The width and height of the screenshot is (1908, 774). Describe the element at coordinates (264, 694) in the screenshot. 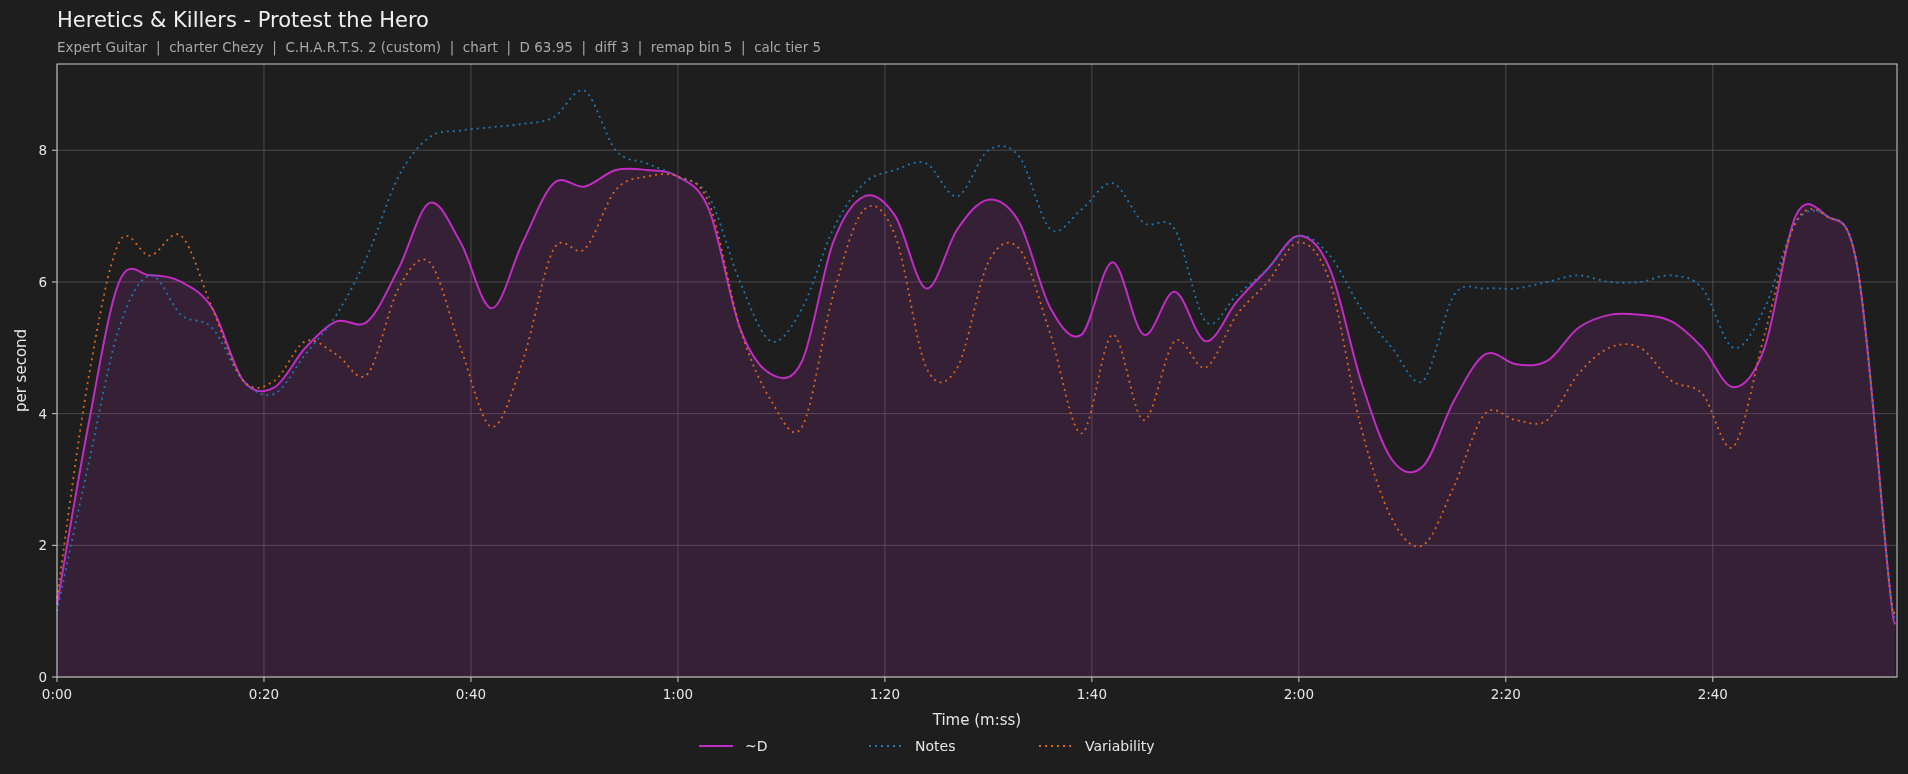

I see `x-tick-label: 0:20` at that location.